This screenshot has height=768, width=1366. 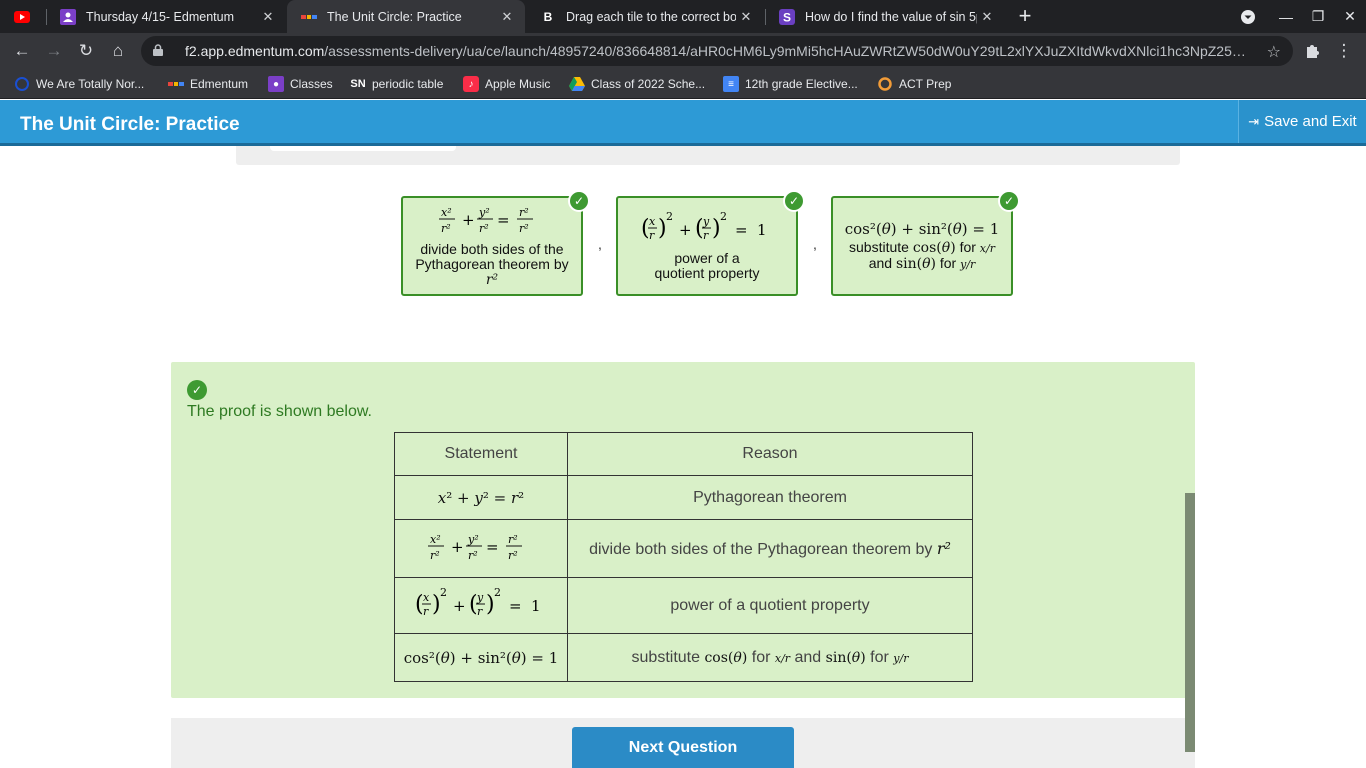 I want to click on bookmark-star-icon: ☆, so click(x=1274, y=52).